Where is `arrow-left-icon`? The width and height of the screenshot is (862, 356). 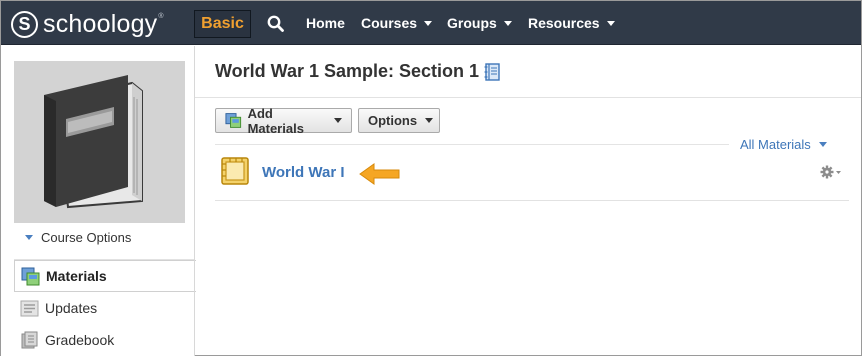 arrow-left-icon is located at coordinates (379, 174).